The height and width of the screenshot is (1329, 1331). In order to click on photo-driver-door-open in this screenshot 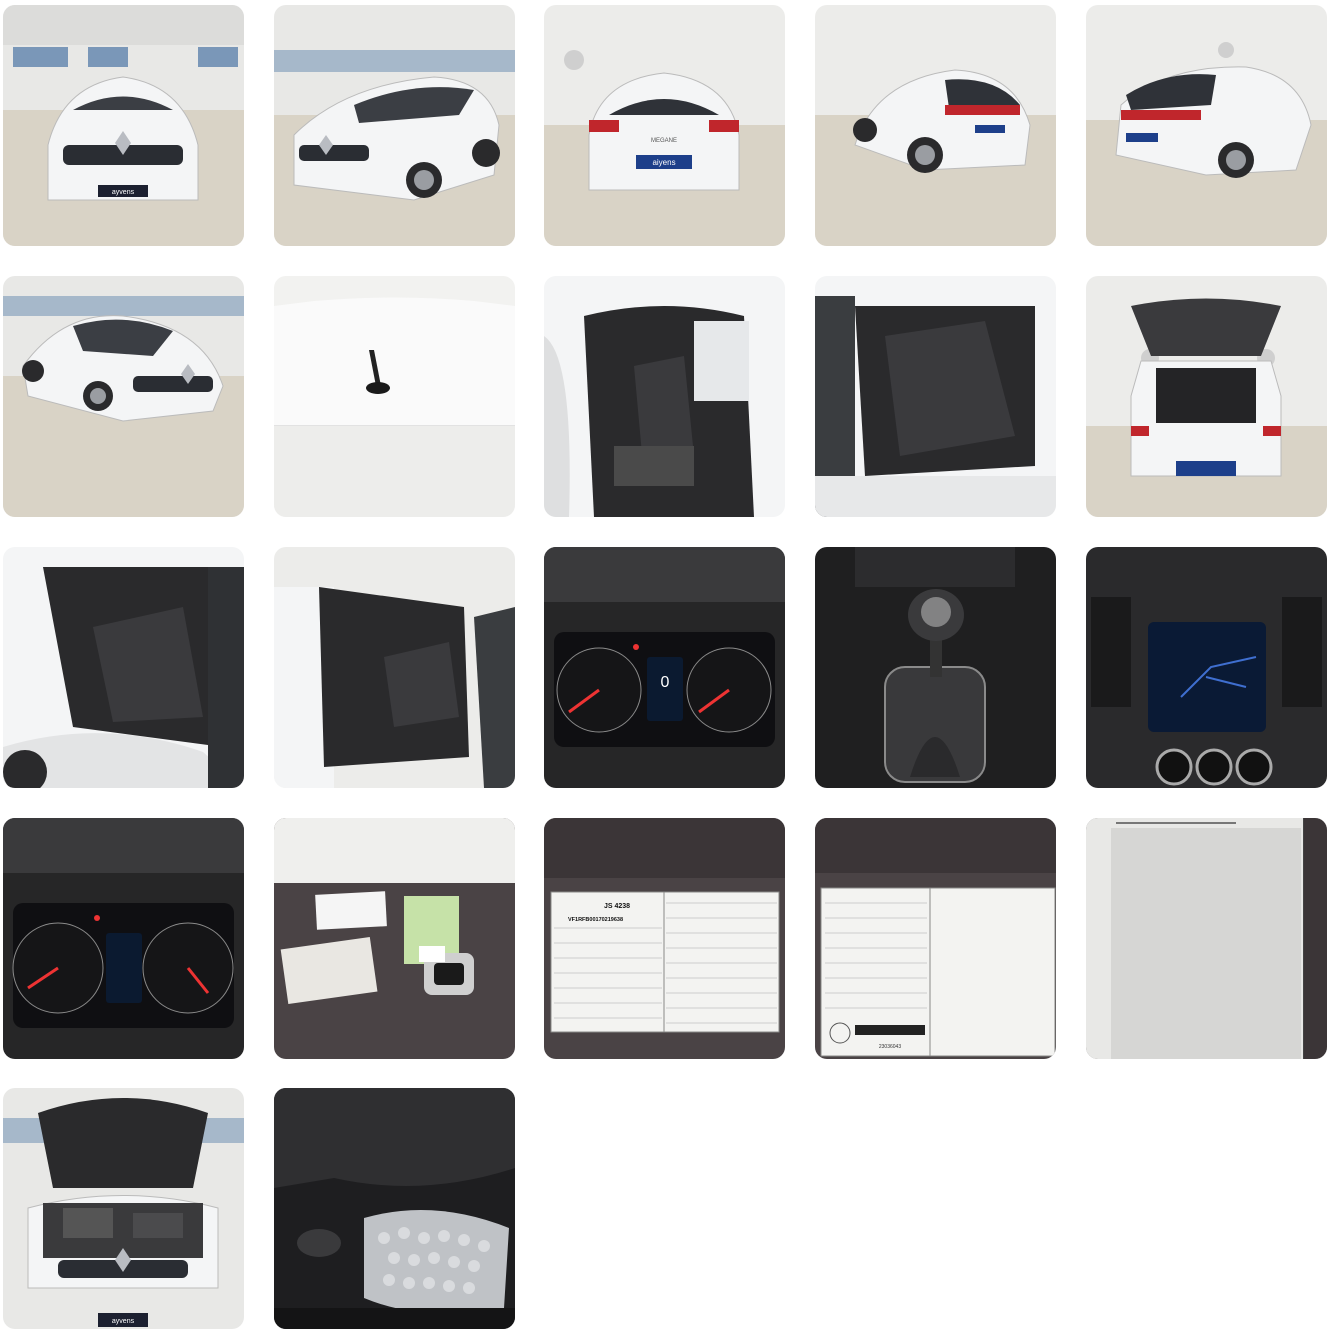, I will do `click(664, 396)`.